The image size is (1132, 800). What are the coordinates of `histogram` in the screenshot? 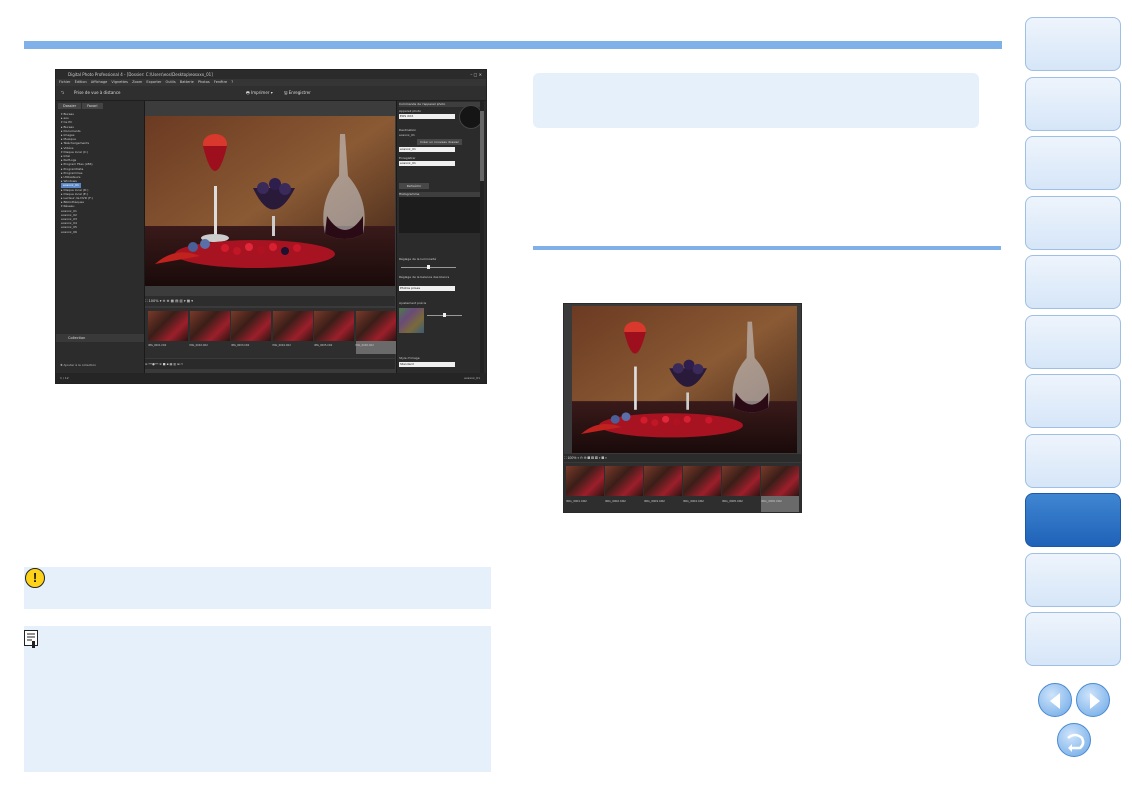 It's located at (440, 215).